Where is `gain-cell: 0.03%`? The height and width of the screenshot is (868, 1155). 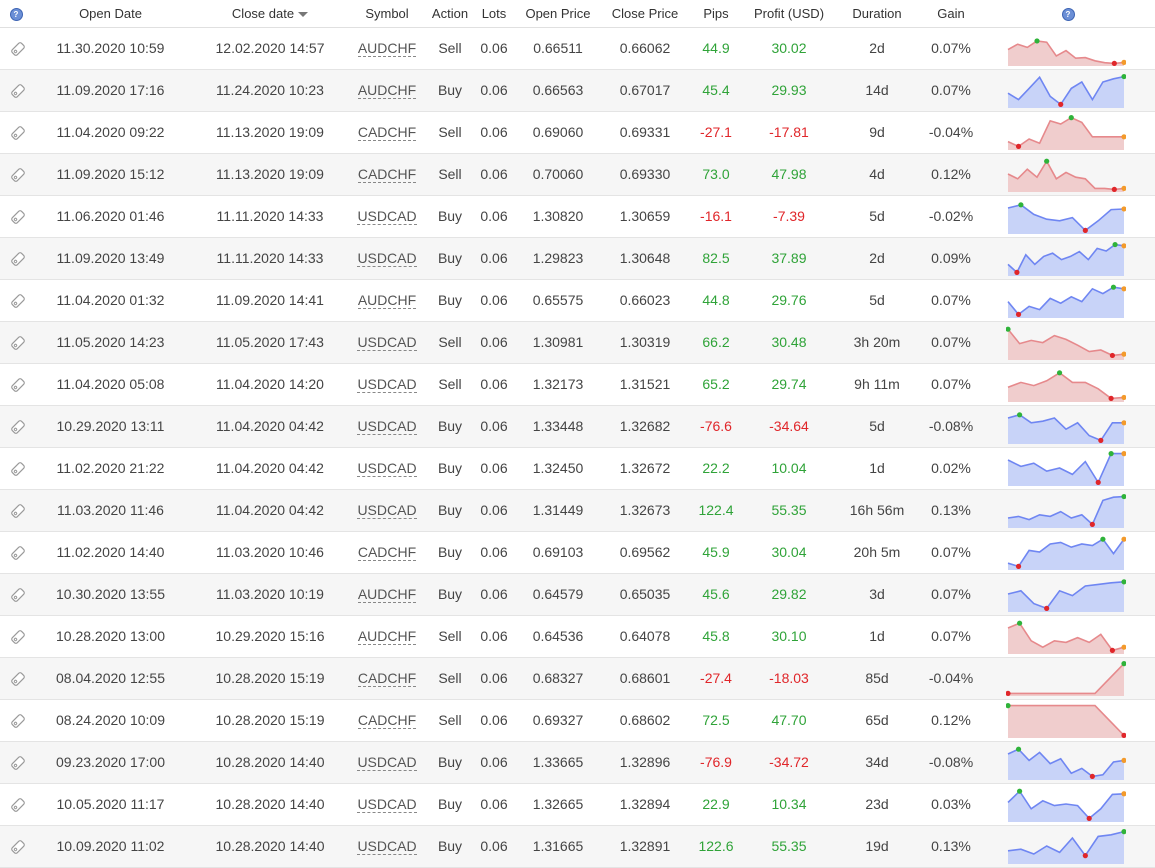
gain-cell: 0.03% is located at coordinates (951, 804).